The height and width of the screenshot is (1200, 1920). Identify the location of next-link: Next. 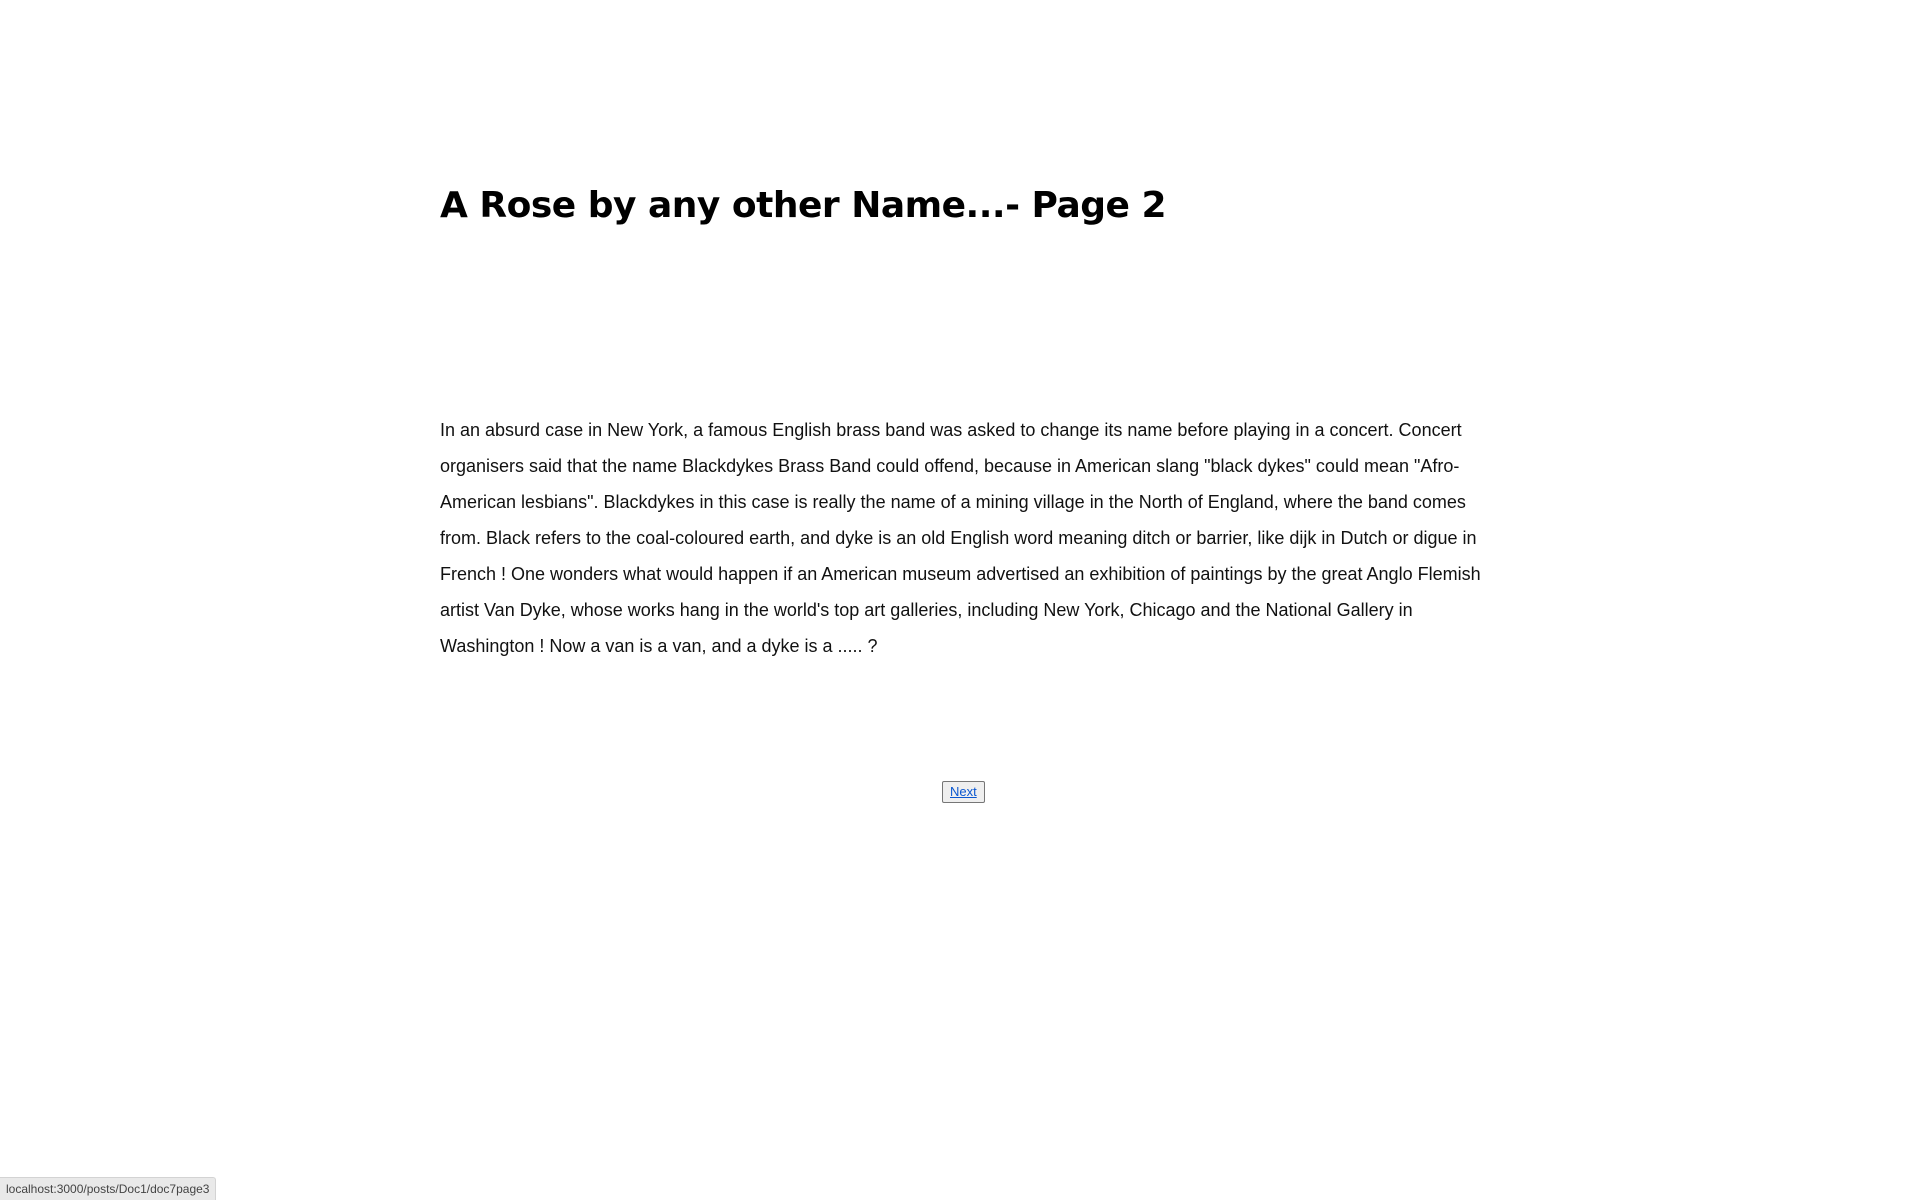
(963, 791).